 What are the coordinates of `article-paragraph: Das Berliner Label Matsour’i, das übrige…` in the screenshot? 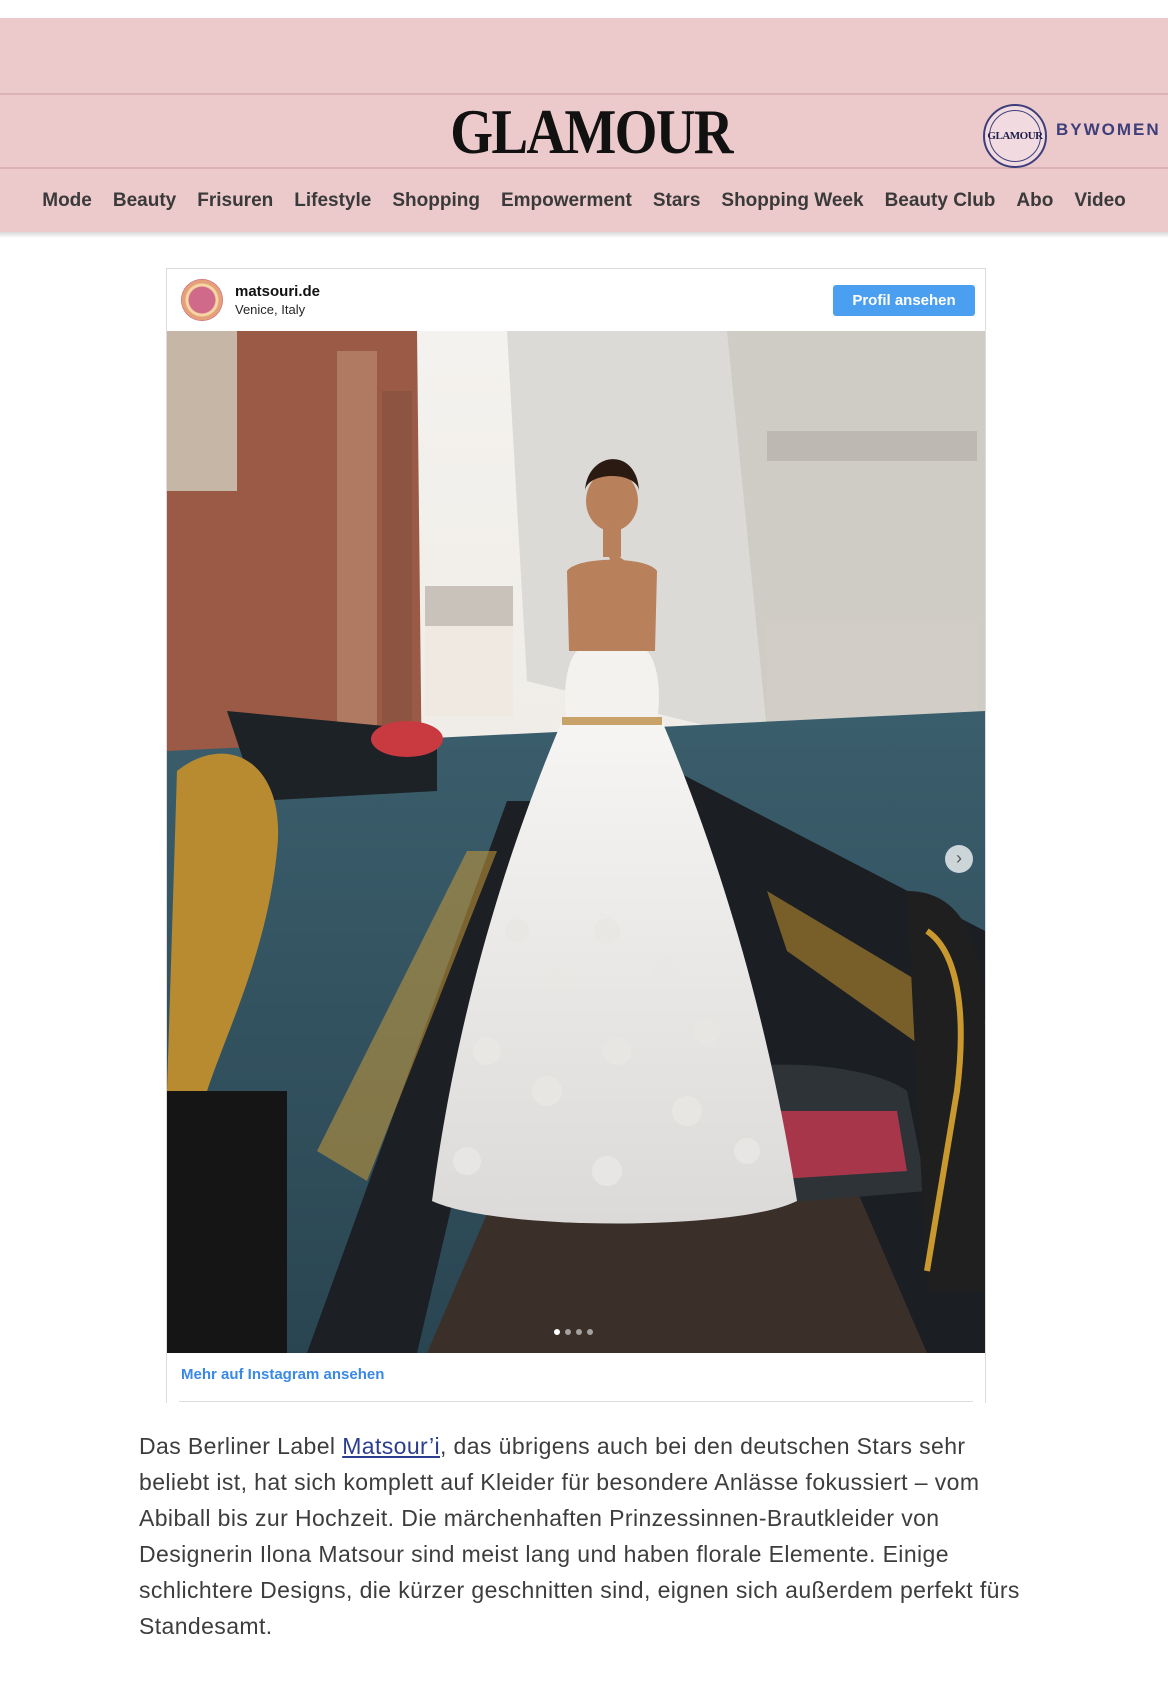 It's located at (589, 1536).